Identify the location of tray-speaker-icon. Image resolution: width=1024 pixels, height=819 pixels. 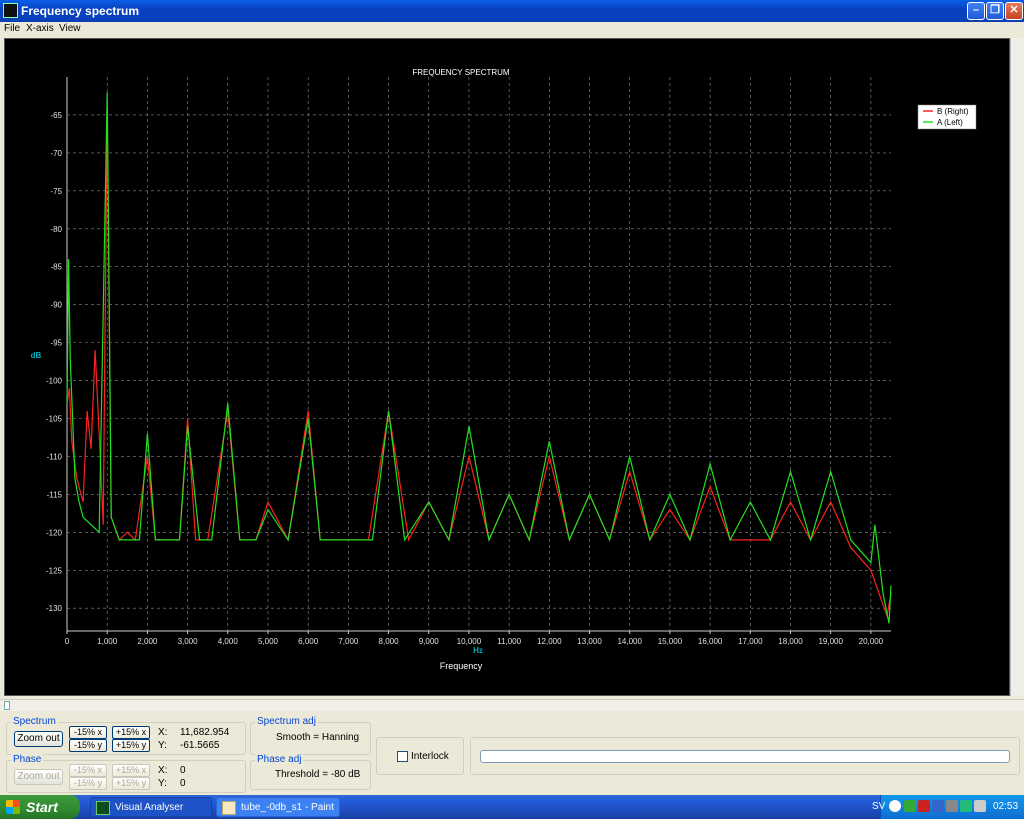
(952, 806).